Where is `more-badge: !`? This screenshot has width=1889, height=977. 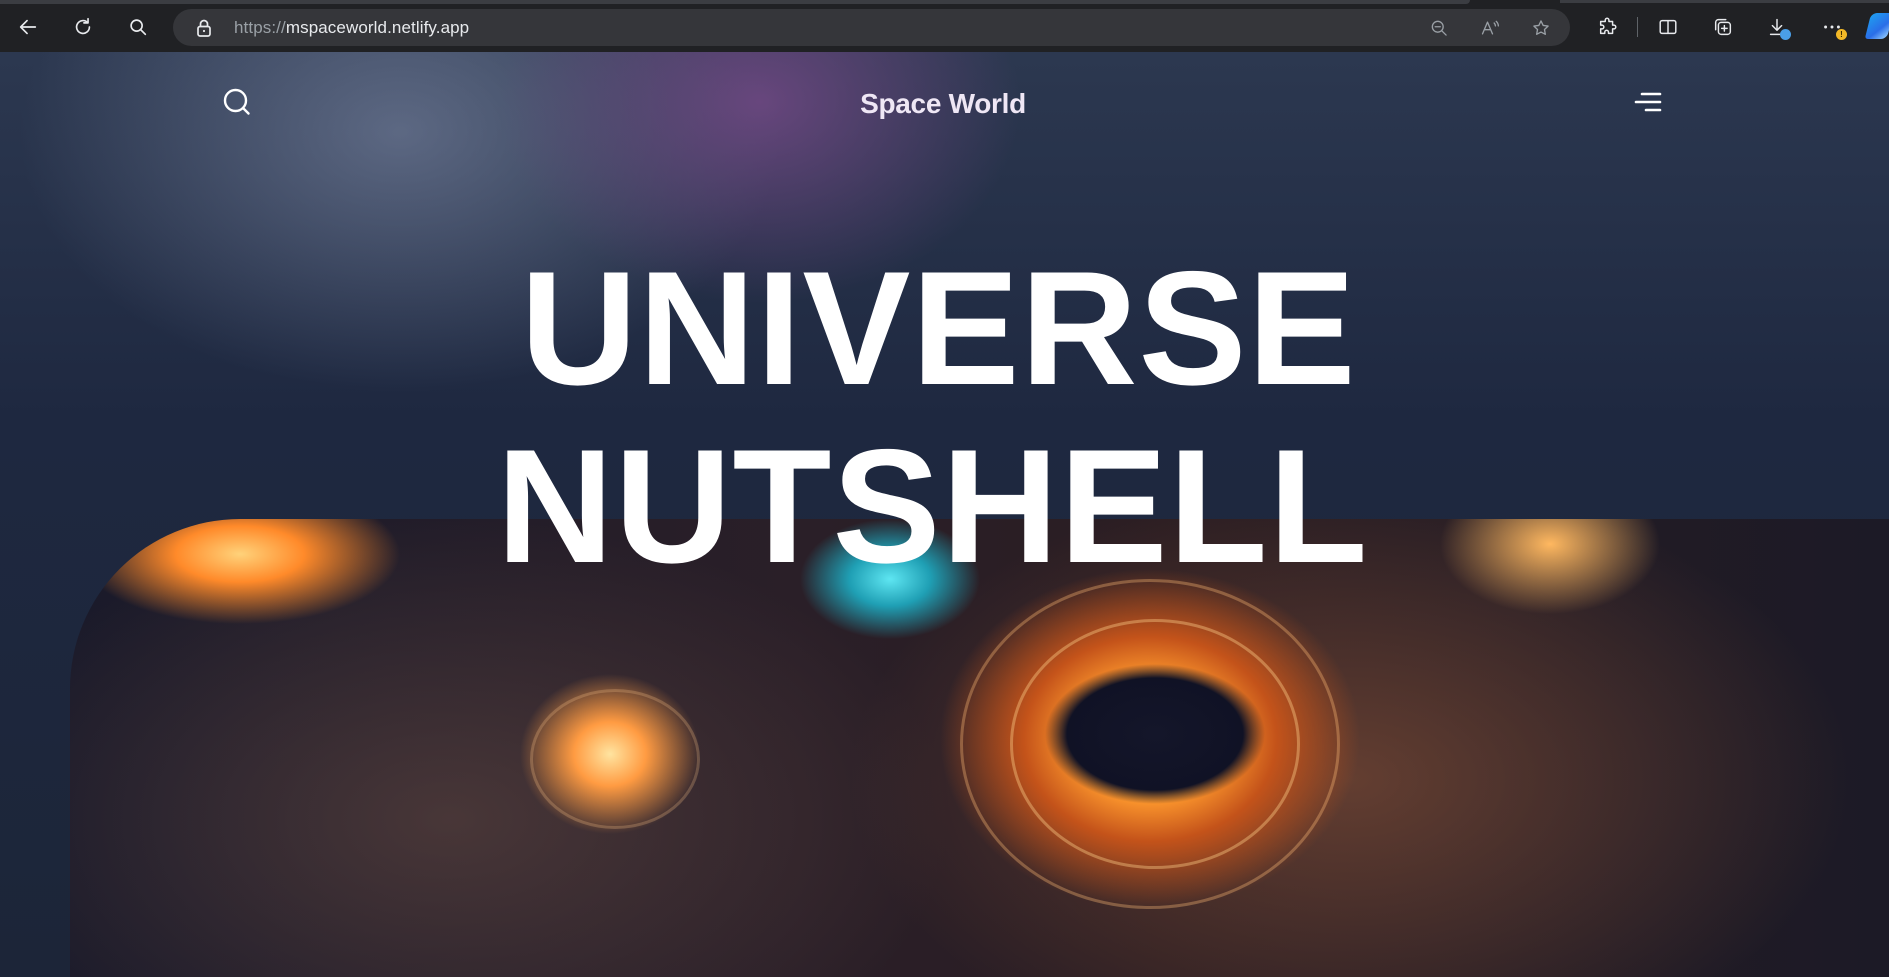 more-badge: ! is located at coordinates (1841, 34).